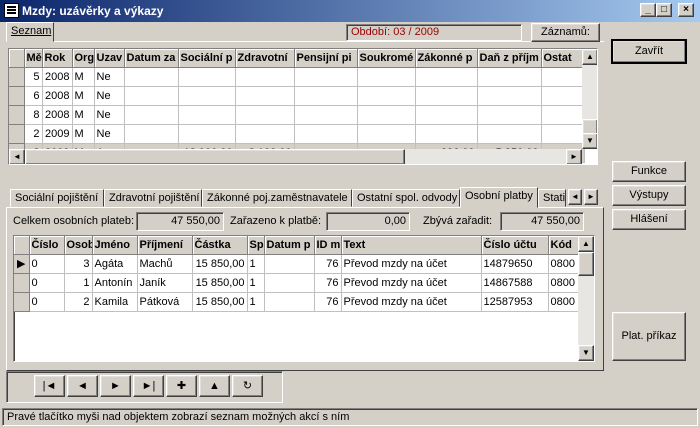 This screenshot has width=700, height=428. Describe the element at coordinates (586, 264) in the screenshot. I see `scroll-thumb` at that location.